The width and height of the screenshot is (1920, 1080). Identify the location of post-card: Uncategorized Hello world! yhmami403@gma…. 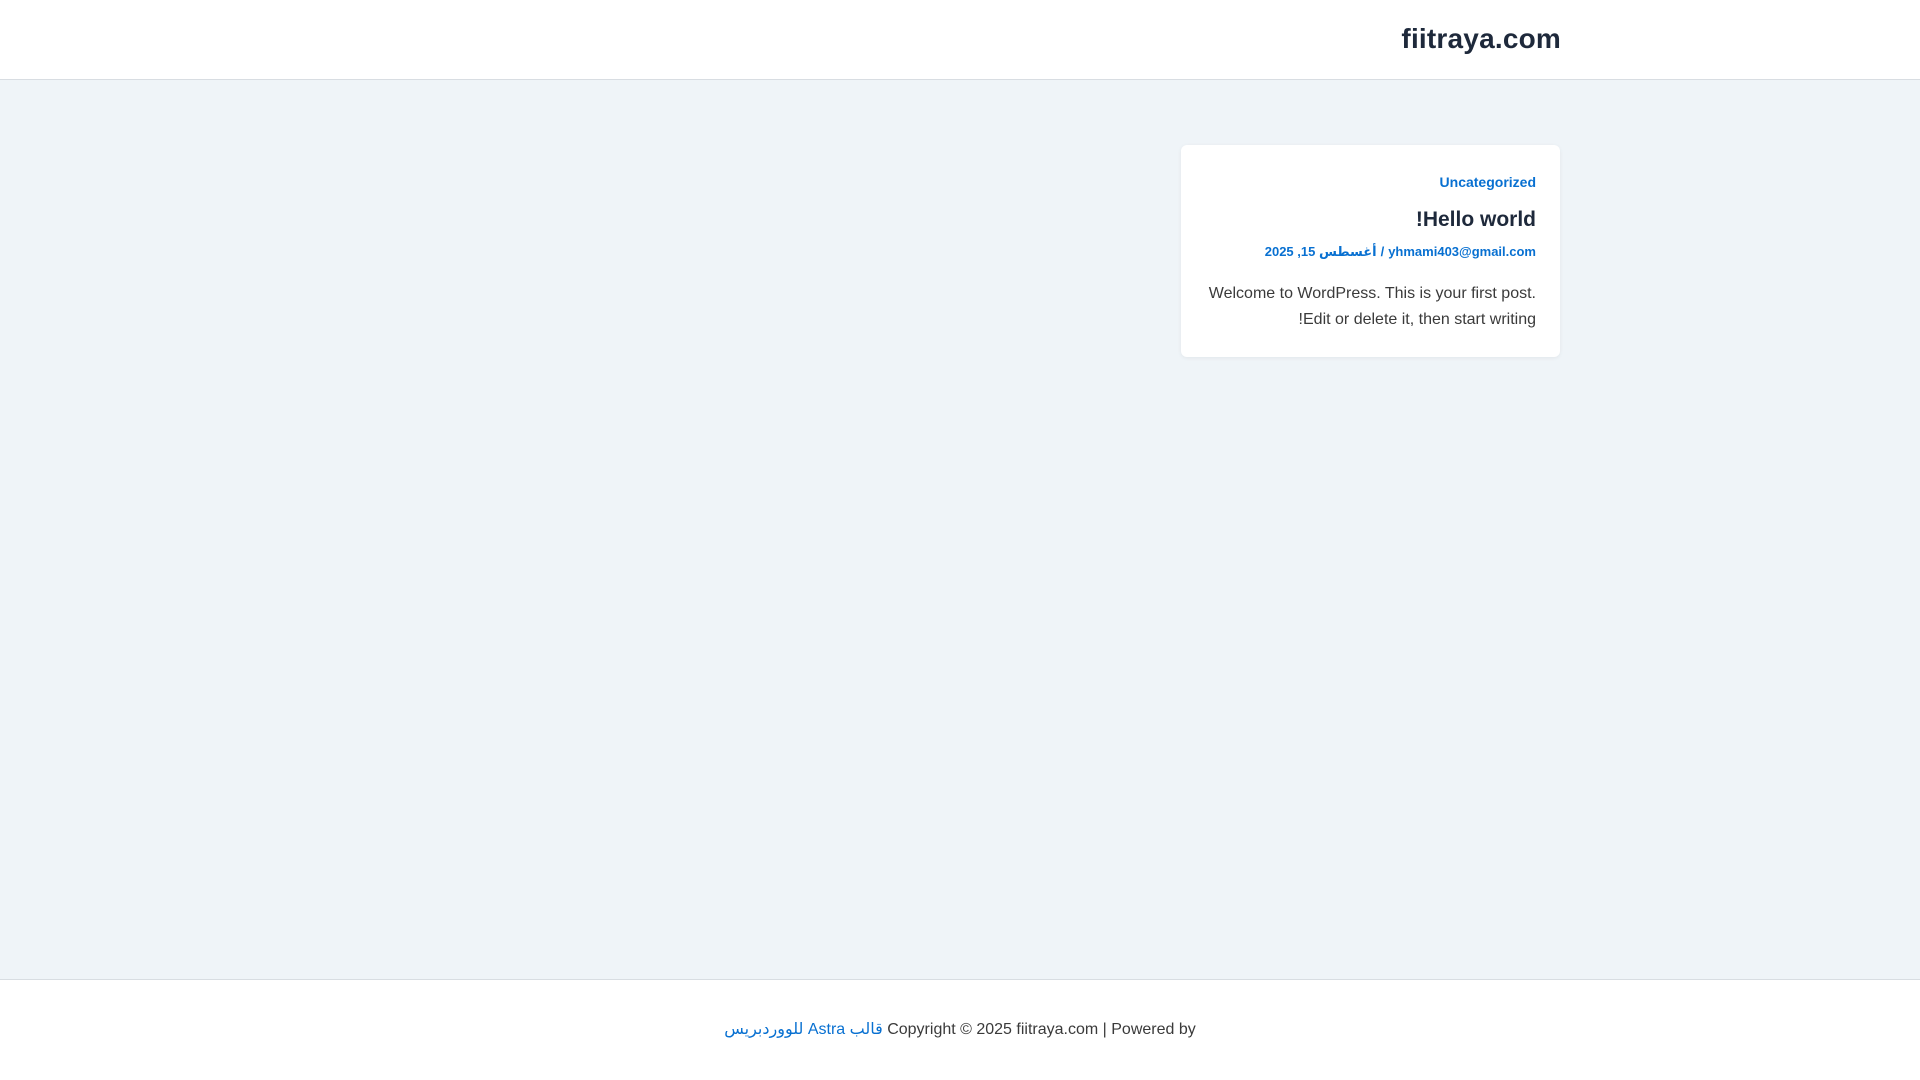
(1370, 251).